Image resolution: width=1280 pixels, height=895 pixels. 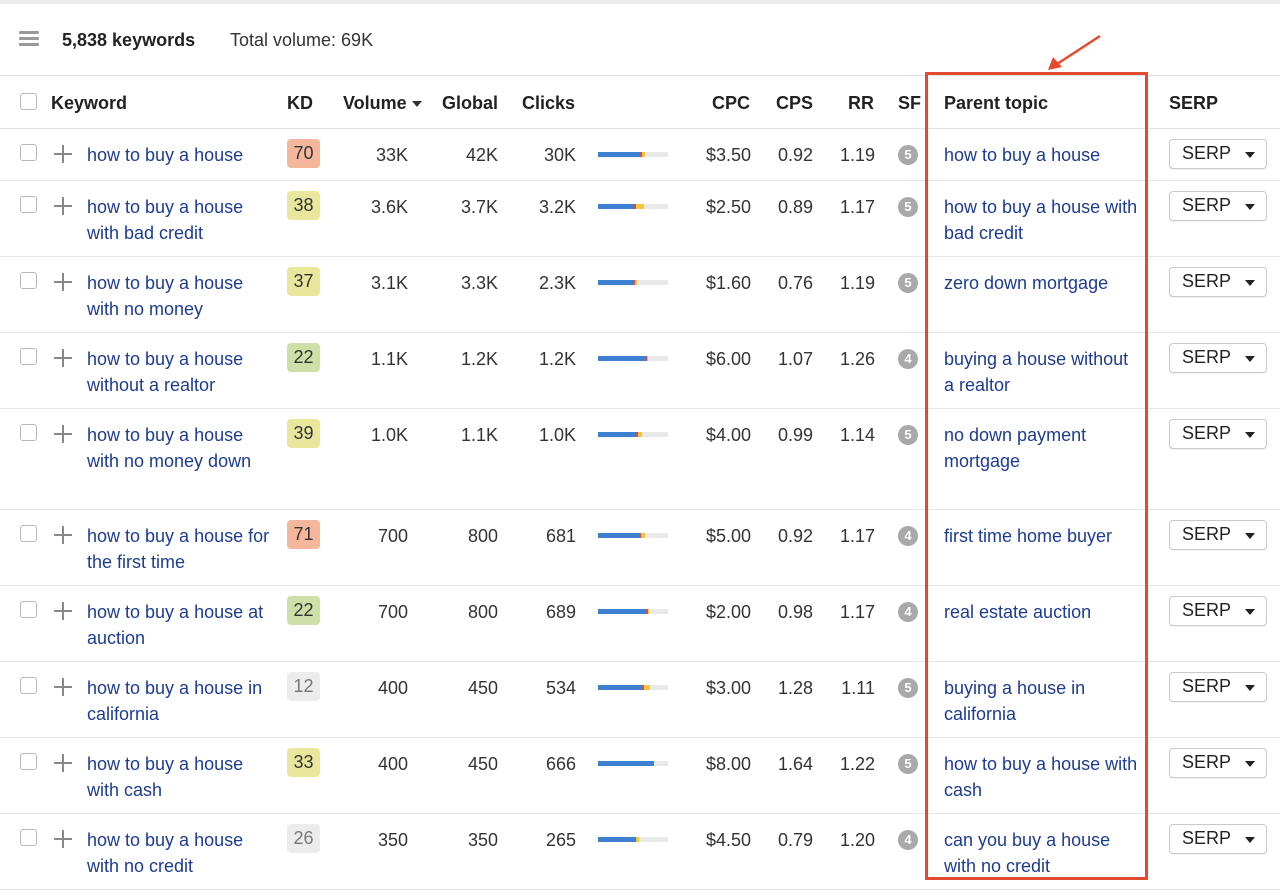 What do you see at coordinates (1041, 537) in the screenshot?
I see `parent-topic-link: first time home buyer` at bounding box center [1041, 537].